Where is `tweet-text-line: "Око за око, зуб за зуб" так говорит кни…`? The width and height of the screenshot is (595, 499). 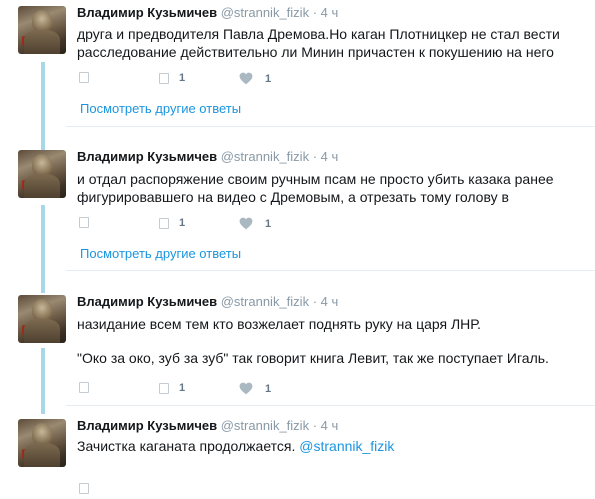
tweet-text-line: "Око за око, зуб за зуб" так говорит кни… is located at coordinates (313, 358).